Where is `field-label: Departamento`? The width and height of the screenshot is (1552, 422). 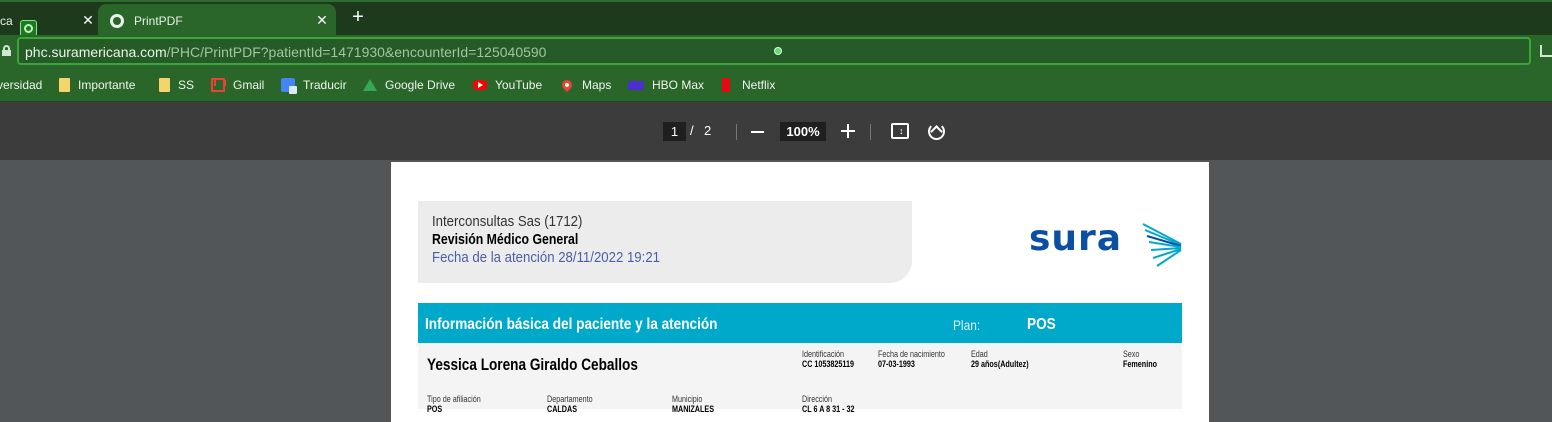 field-label: Departamento is located at coordinates (570, 399).